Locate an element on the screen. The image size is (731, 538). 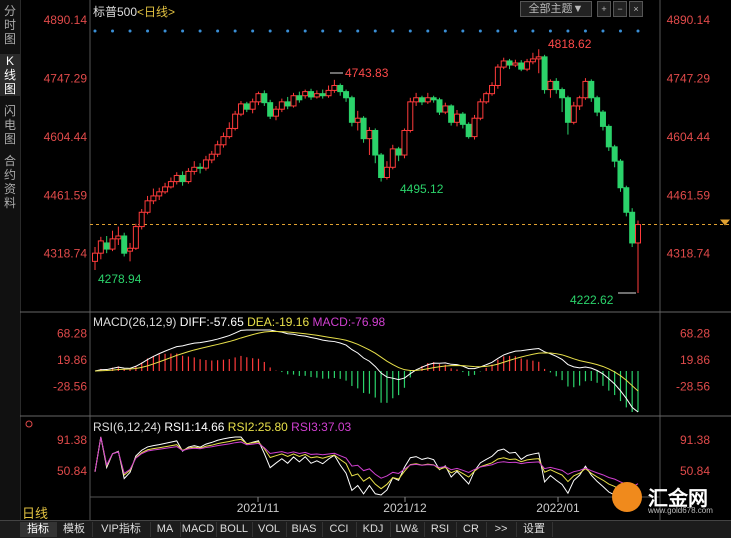
annotation-low-1: 4495.12 is located at coordinates (422, 189).